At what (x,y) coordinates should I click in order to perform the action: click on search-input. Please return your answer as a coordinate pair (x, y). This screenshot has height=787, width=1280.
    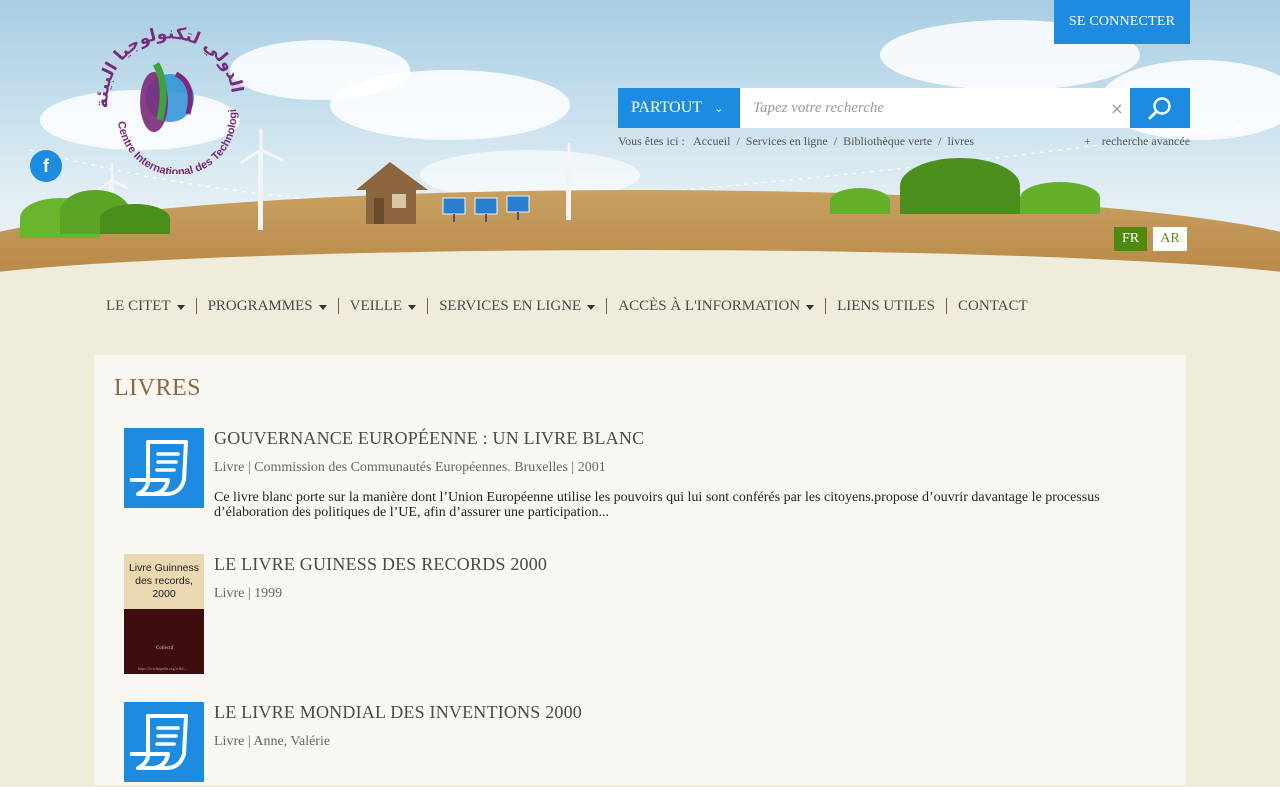
    Looking at the image, I should click on (935, 108).